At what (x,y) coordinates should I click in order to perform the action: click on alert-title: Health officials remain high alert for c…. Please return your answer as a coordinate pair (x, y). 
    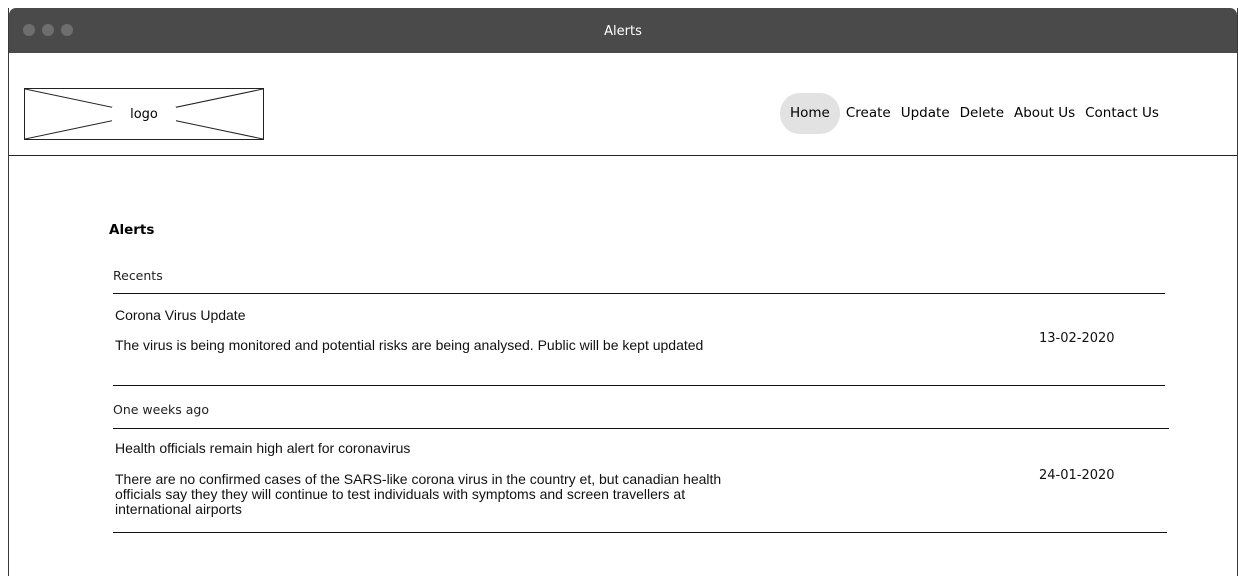
    Looking at the image, I should click on (262, 448).